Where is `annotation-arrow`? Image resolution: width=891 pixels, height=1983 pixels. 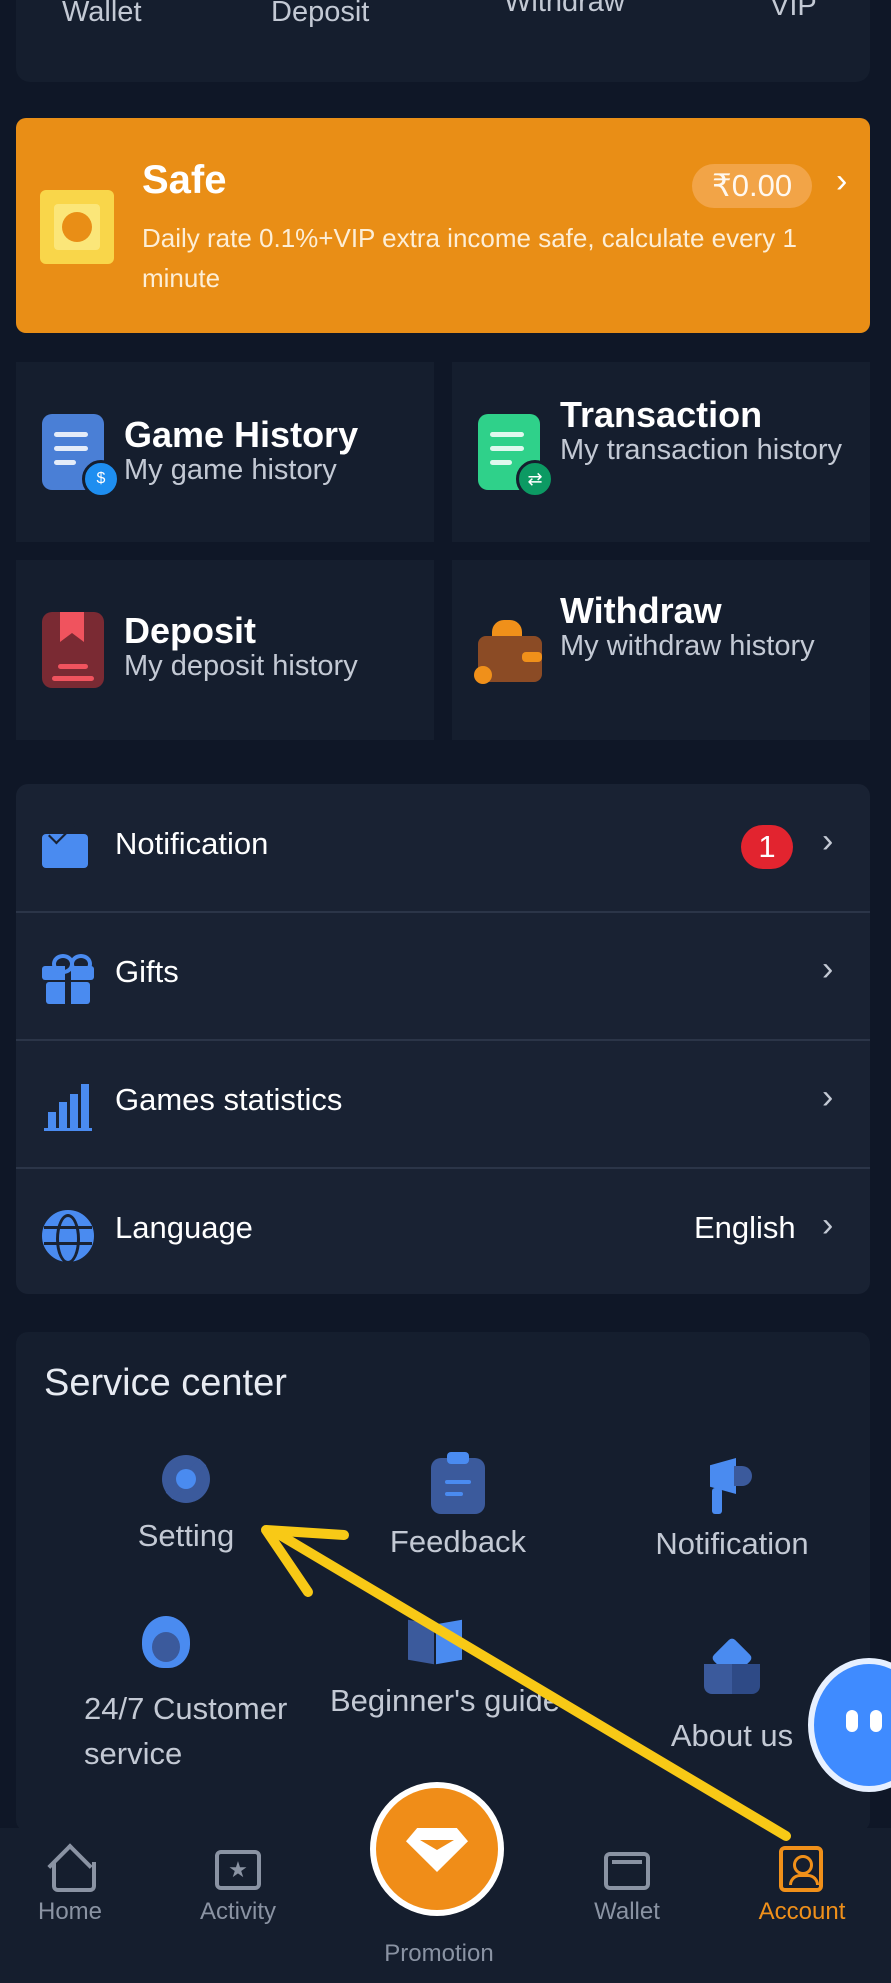
annotation-arrow is located at coordinates (526, 1683).